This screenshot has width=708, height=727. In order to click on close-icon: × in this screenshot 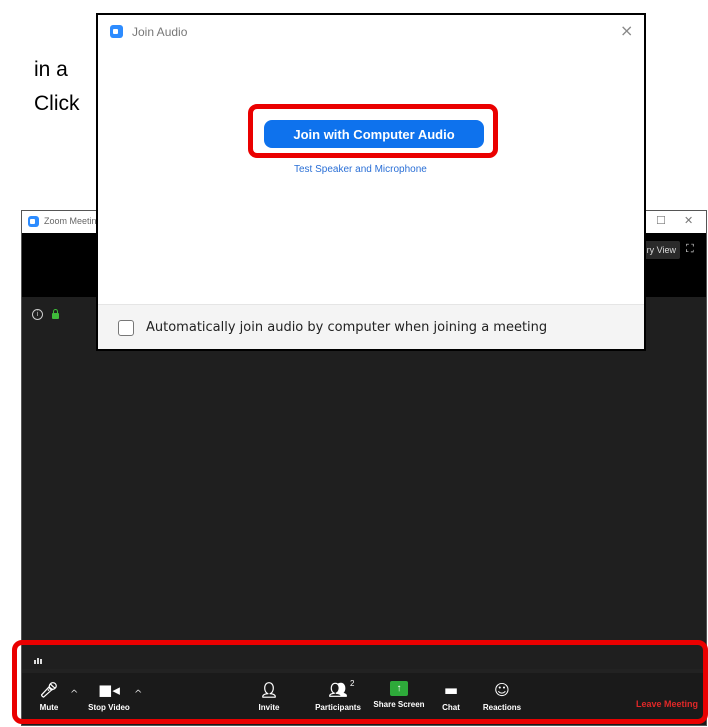, I will do `click(626, 30)`.